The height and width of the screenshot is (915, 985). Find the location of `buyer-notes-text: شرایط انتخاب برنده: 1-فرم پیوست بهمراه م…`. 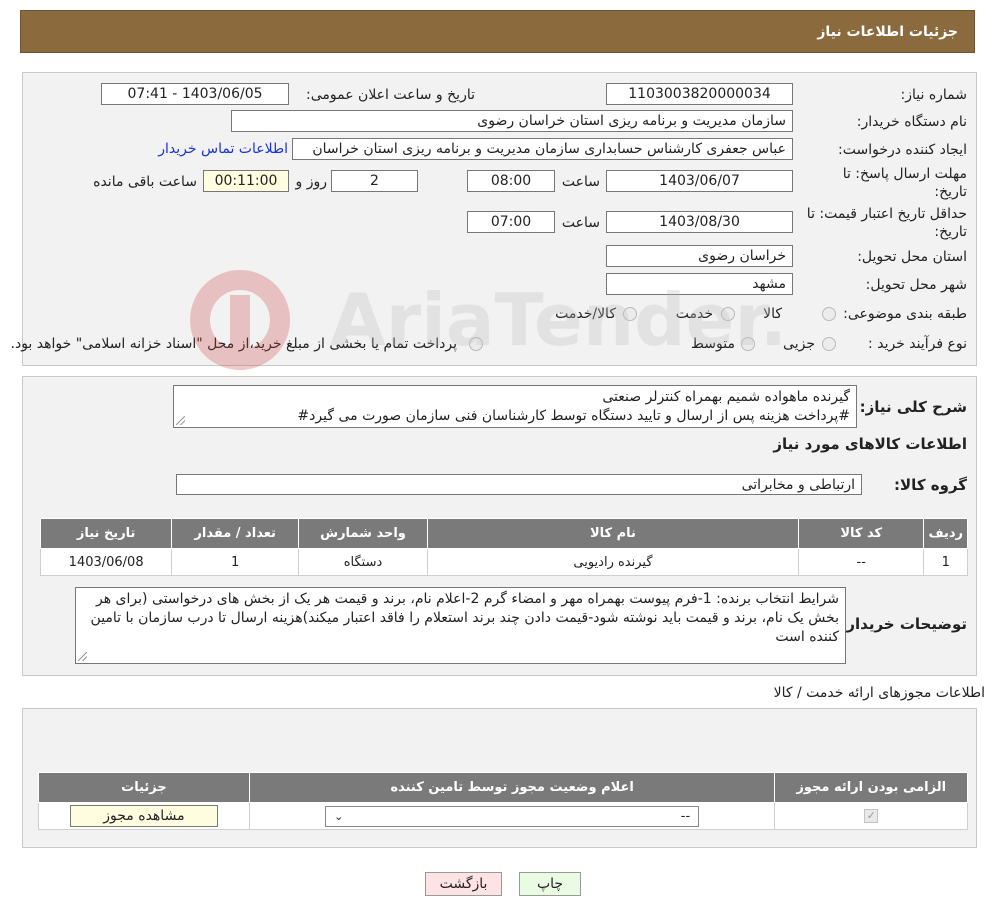

buyer-notes-text: شرایط انتخاب برنده: 1-فرم پیوست بهمراه م… is located at coordinates (460, 625).